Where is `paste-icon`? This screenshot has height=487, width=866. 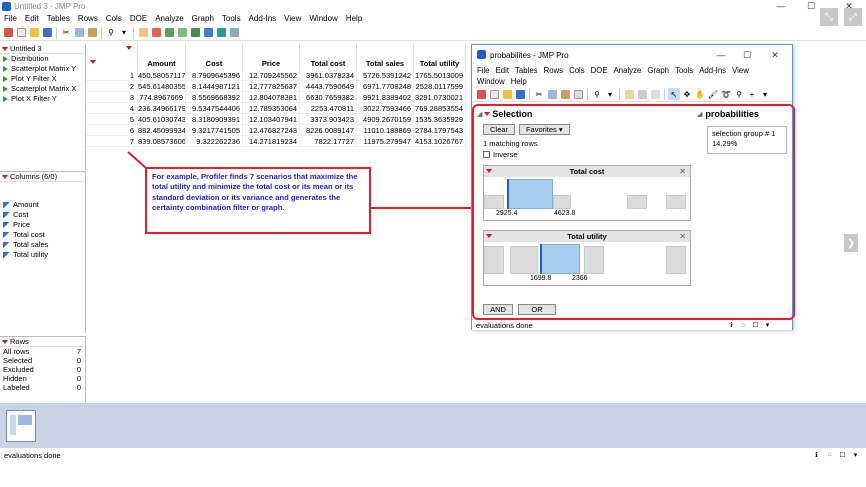
paste-icon is located at coordinates (92, 33).